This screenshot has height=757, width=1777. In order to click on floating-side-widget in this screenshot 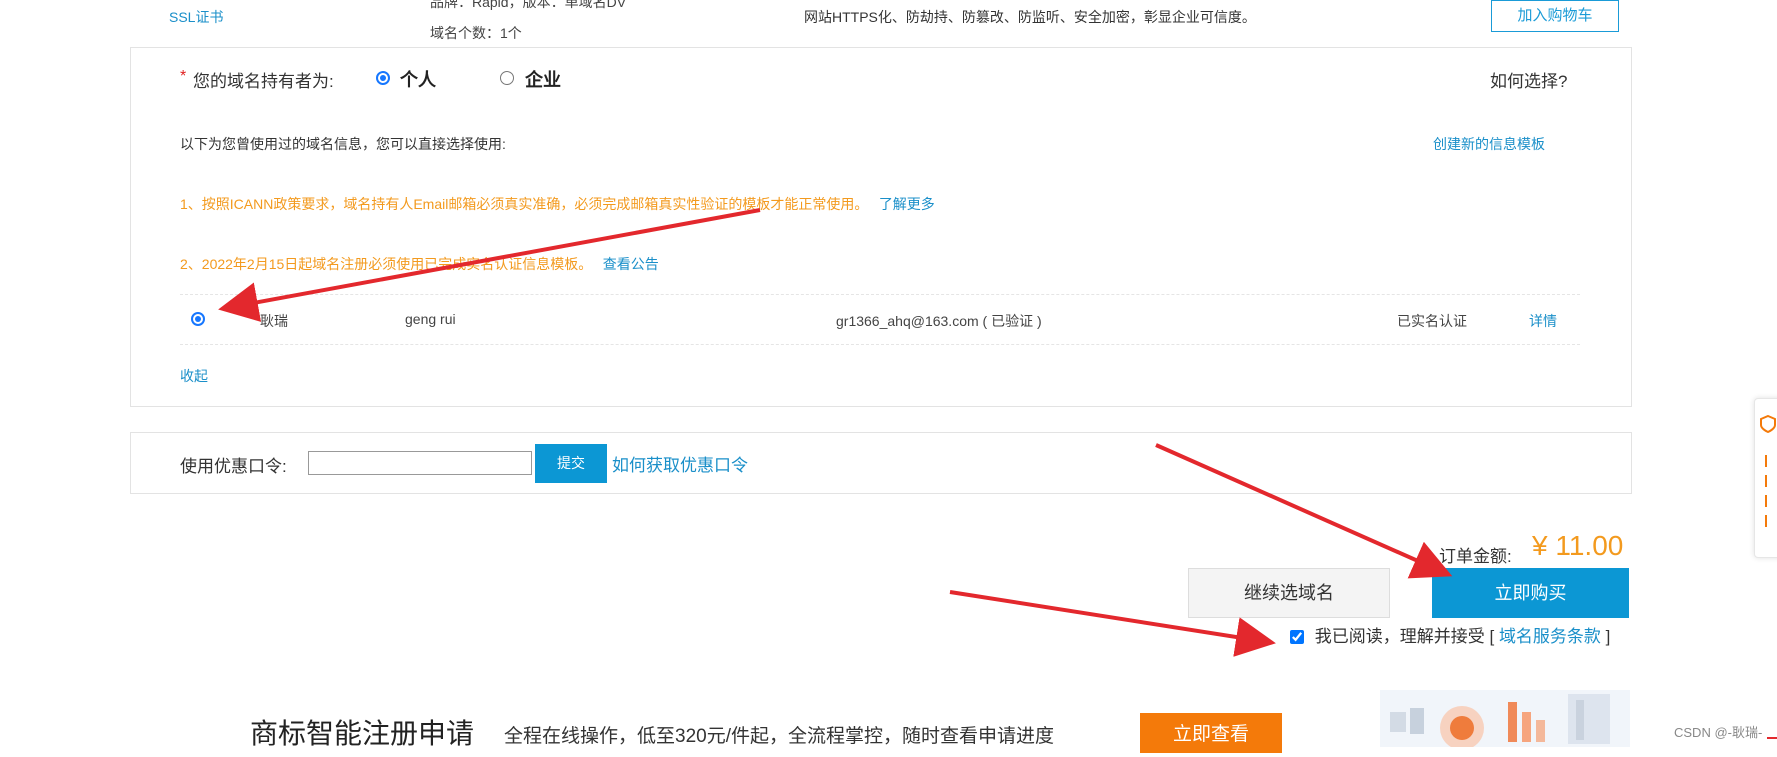, I will do `click(1765, 478)`.